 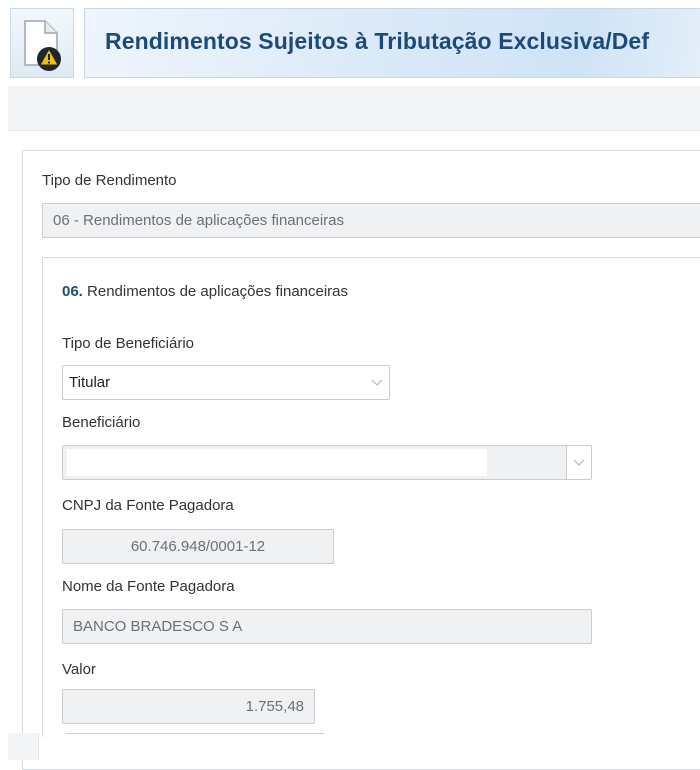 I want to click on cnpj-label: CNPJ da Fonte Pagadora, so click(x=148, y=505).